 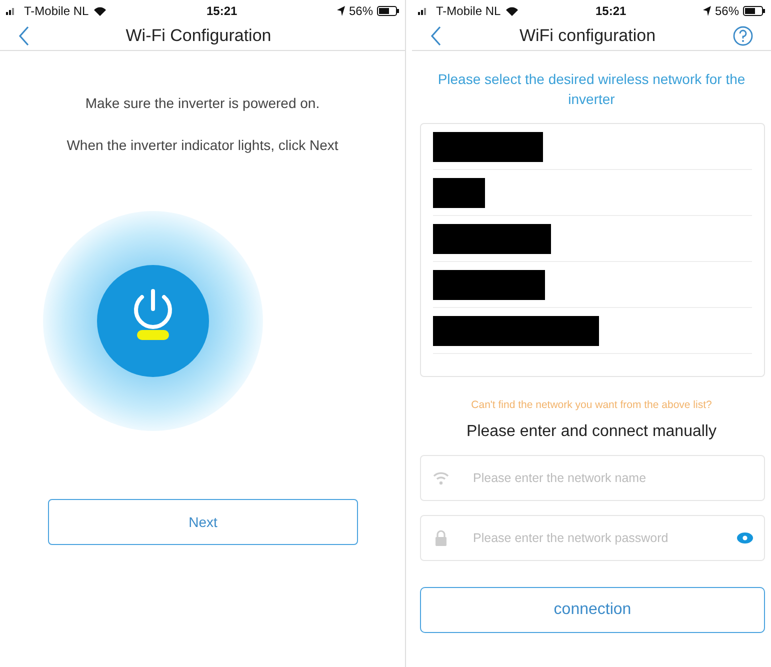 What do you see at coordinates (591, 405) in the screenshot?
I see `hint-text: Can't find the network you want from the above list?` at bounding box center [591, 405].